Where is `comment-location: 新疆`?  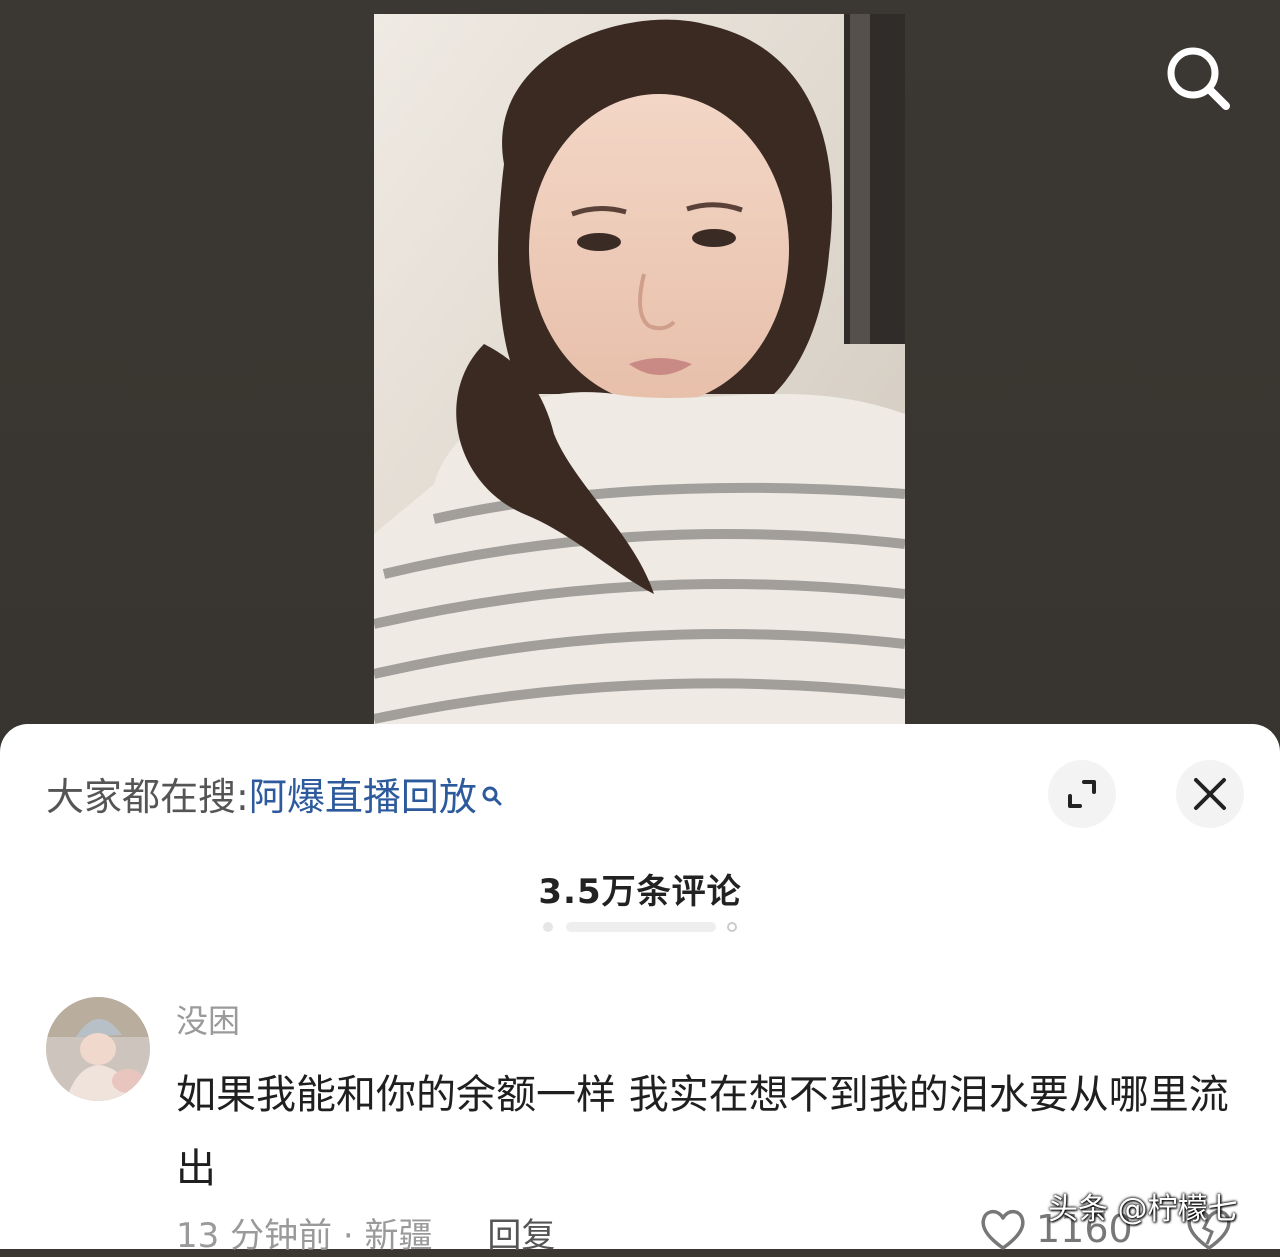 comment-location: 新疆 is located at coordinates (398, 1236).